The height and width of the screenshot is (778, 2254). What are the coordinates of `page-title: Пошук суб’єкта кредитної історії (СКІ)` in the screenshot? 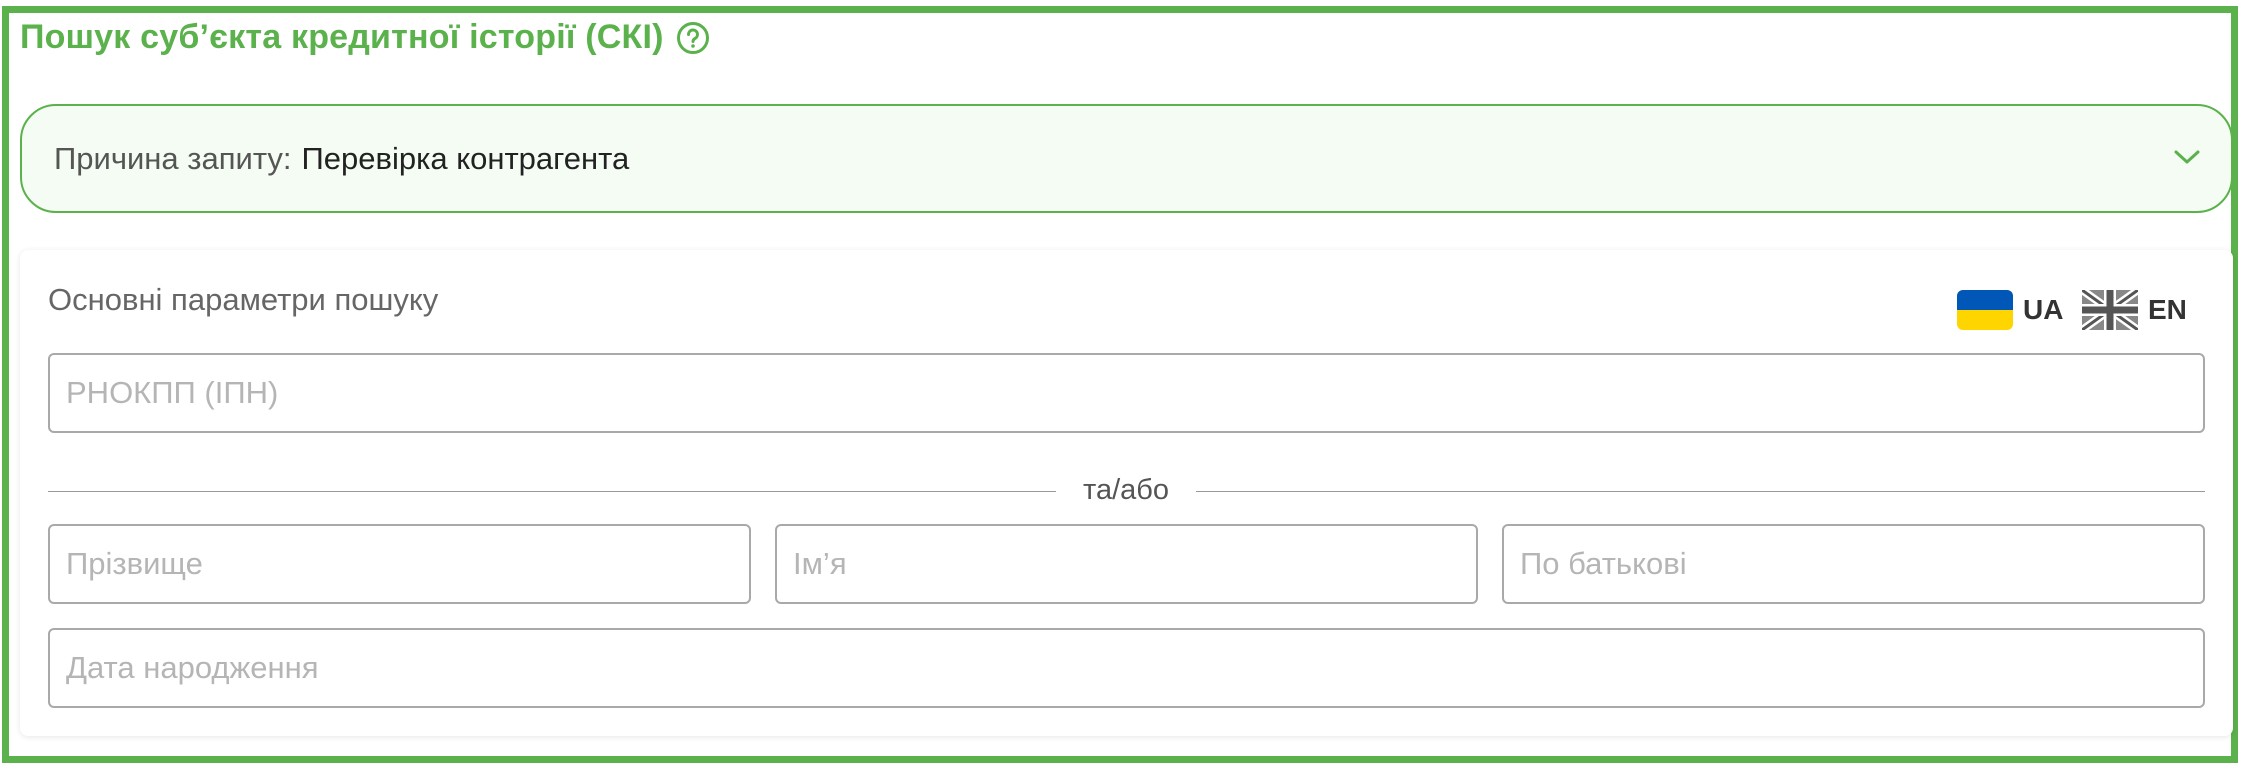 It's located at (365, 37).